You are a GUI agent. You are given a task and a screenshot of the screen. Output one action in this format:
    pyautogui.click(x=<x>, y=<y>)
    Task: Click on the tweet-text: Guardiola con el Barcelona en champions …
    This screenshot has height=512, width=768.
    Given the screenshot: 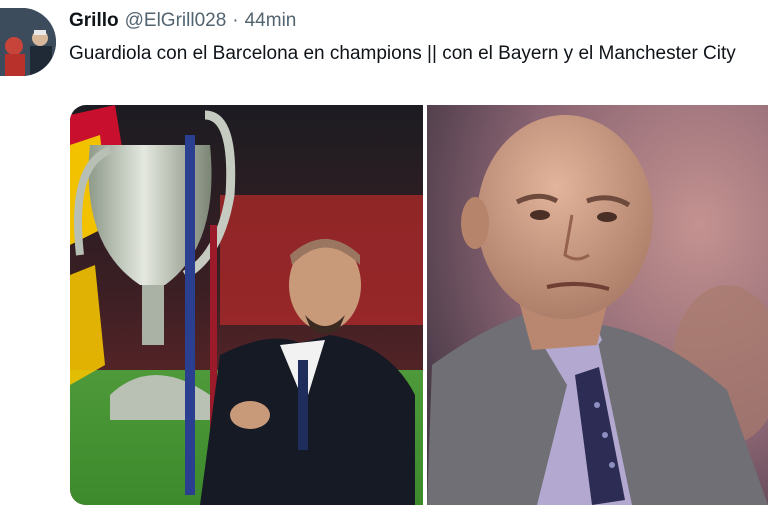 What is the action you would take?
    pyautogui.click(x=402, y=53)
    